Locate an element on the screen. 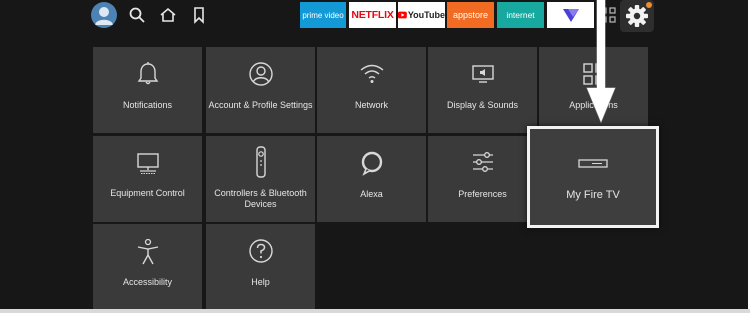  tv-icon is located at coordinates (147, 163).